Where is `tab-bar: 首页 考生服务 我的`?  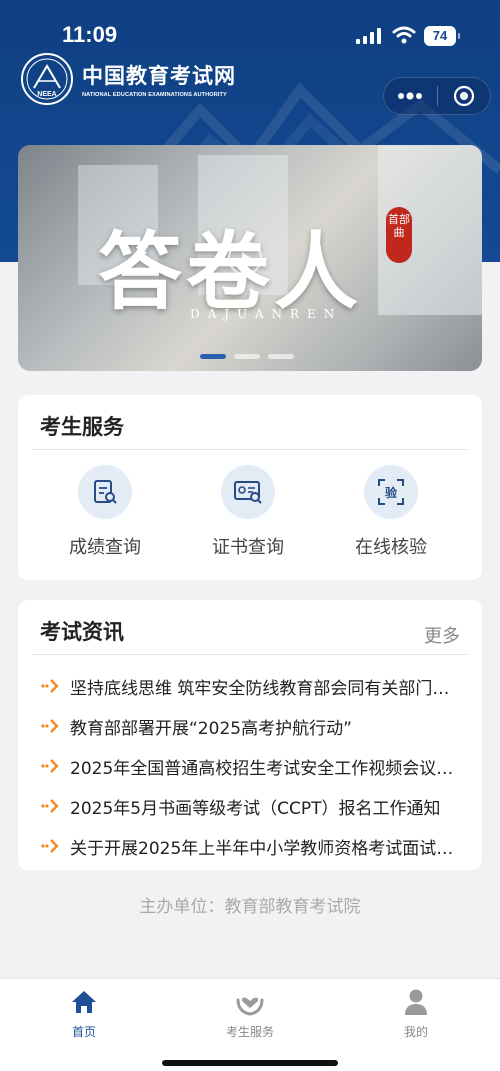 tab-bar: 首页 考生服务 我的 is located at coordinates (250, 1024).